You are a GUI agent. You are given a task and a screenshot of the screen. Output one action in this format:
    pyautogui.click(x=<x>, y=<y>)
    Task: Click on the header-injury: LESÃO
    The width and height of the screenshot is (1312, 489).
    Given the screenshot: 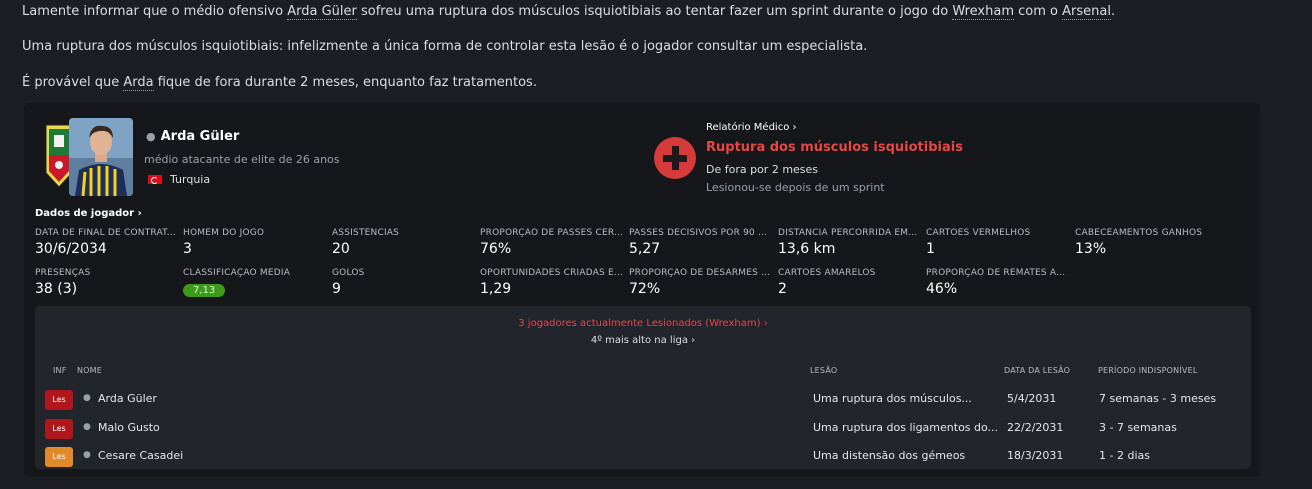 What is the action you would take?
    pyautogui.click(x=823, y=370)
    